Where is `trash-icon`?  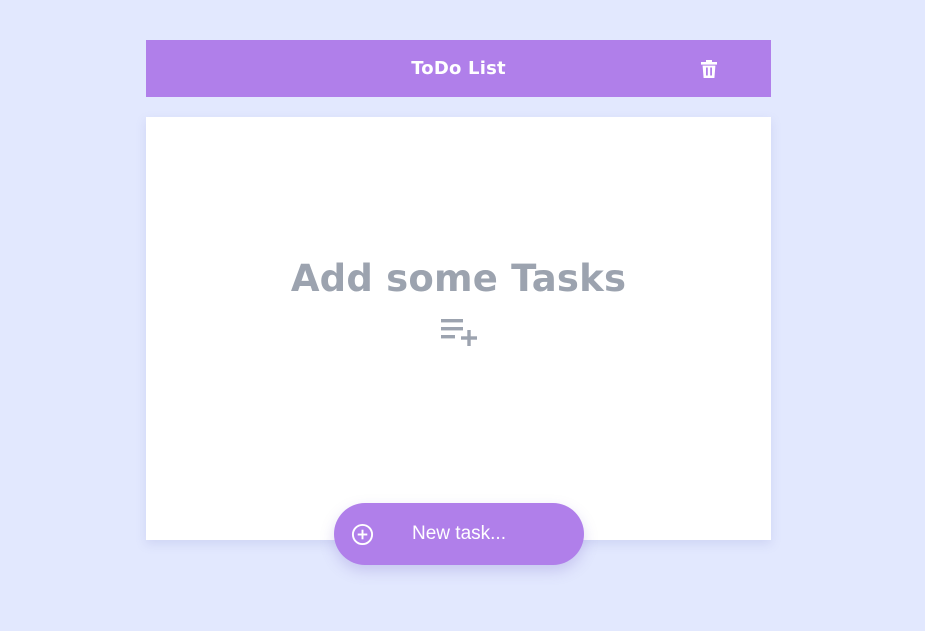
trash-icon is located at coordinates (709, 69).